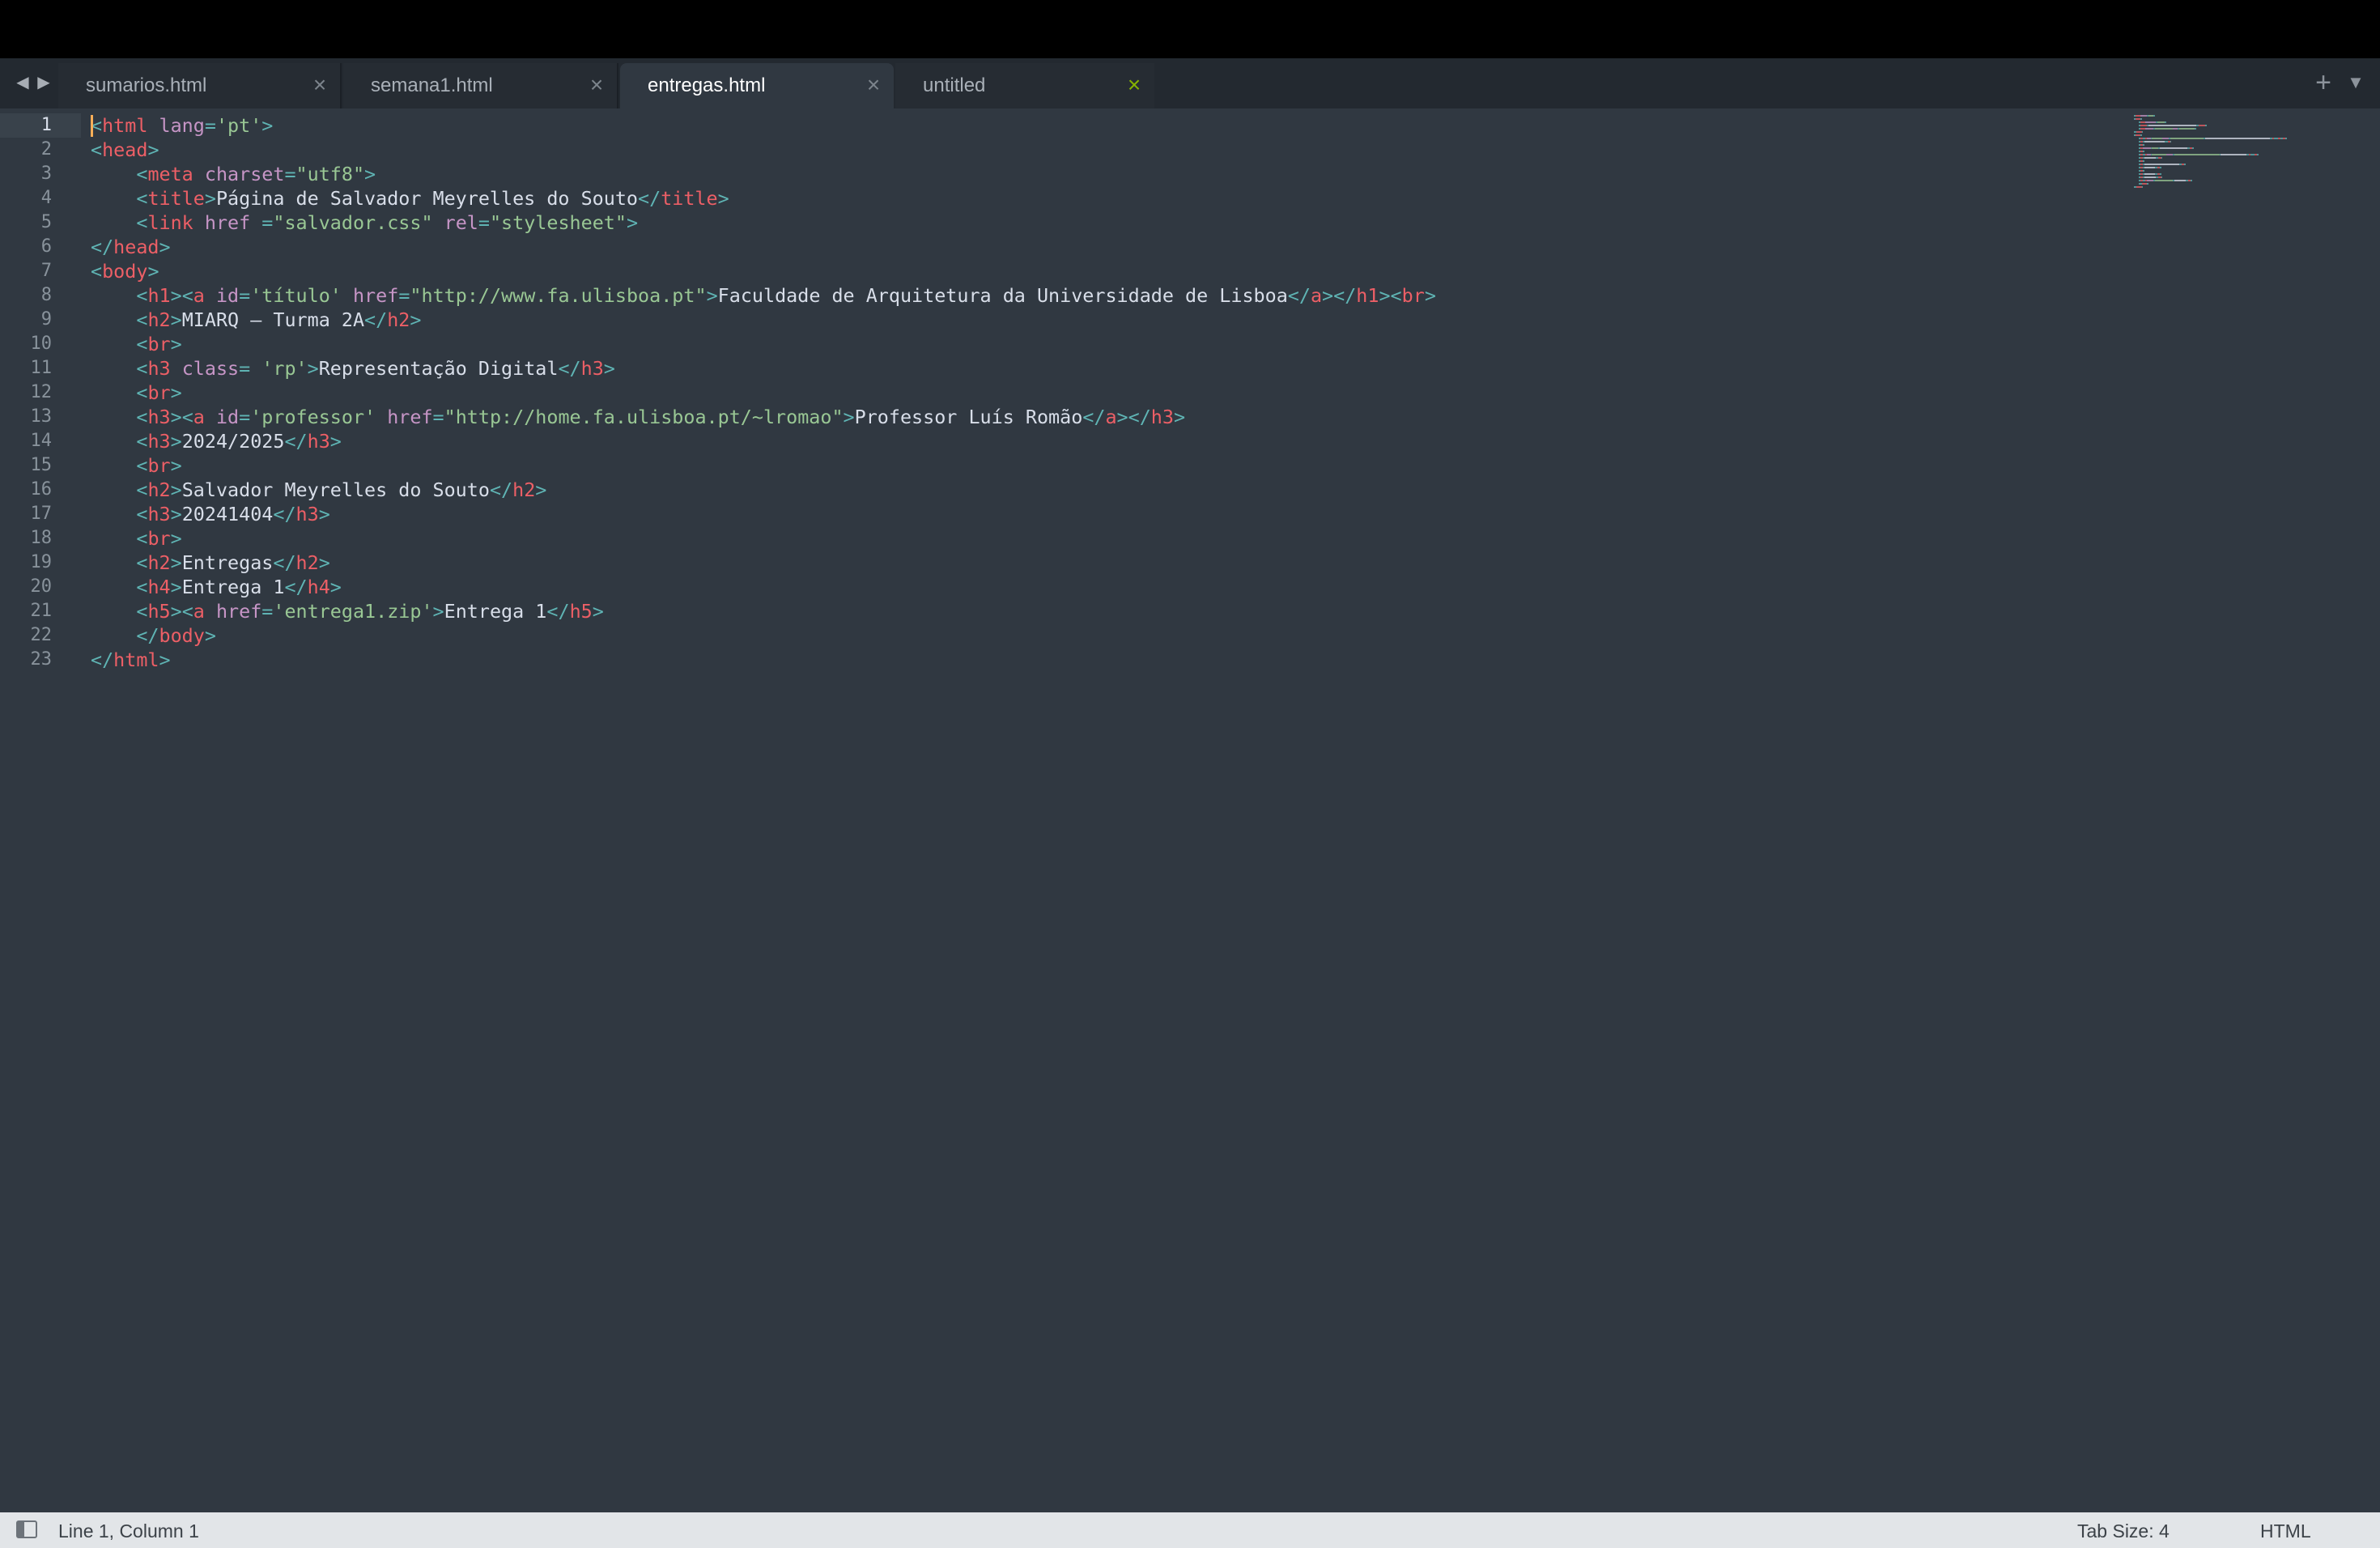 The width and height of the screenshot is (2380, 1548). What do you see at coordinates (41, 562) in the screenshot?
I see `line-number: 19` at bounding box center [41, 562].